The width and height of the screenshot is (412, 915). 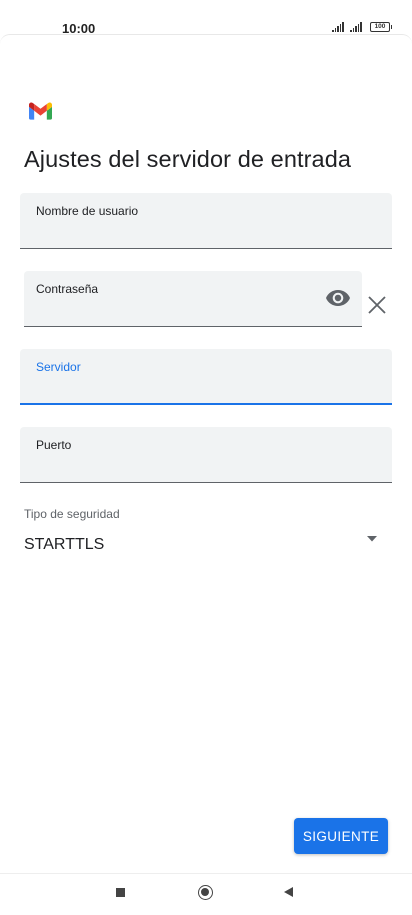 What do you see at coordinates (40, 111) in the screenshot?
I see `gmail-logo` at bounding box center [40, 111].